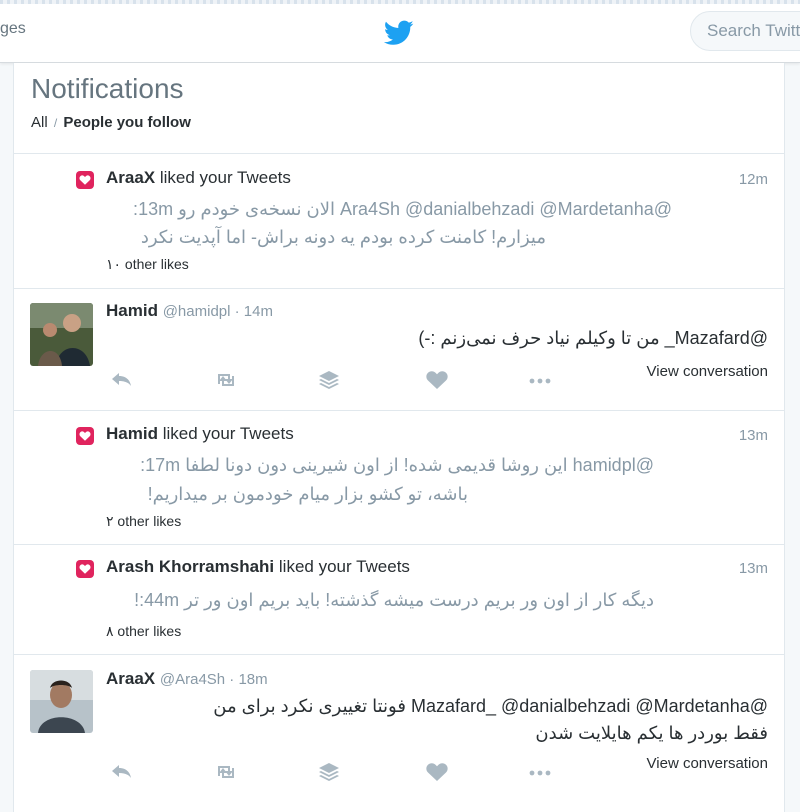  What do you see at coordinates (190, 566) in the screenshot?
I see `user-name-link: Arash Khorramshahi` at bounding box center [190, 566].